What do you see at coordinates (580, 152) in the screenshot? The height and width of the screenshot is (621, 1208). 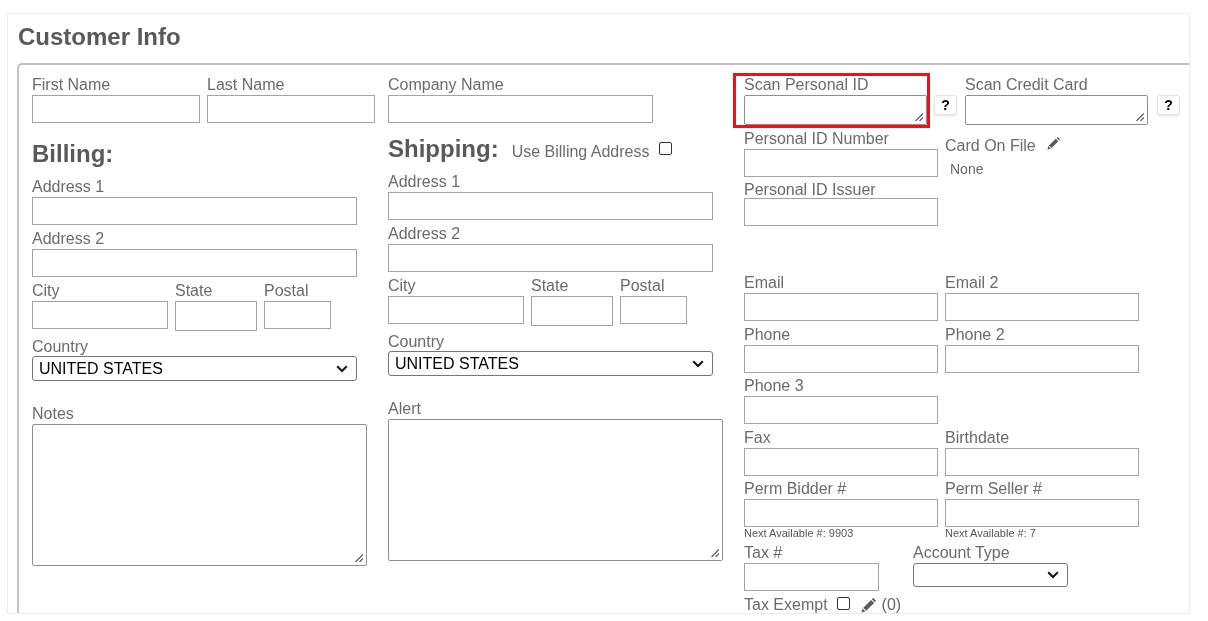 I see `checkbox-label: Use Billing Address` at bounding box center [580, 152].